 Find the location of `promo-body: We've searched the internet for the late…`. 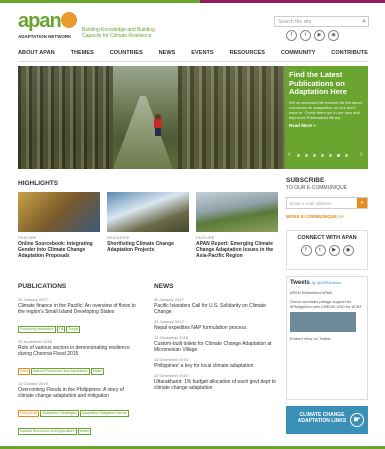

promo-body: We've searched the internet for the late… is located at coordinates (325, 109).